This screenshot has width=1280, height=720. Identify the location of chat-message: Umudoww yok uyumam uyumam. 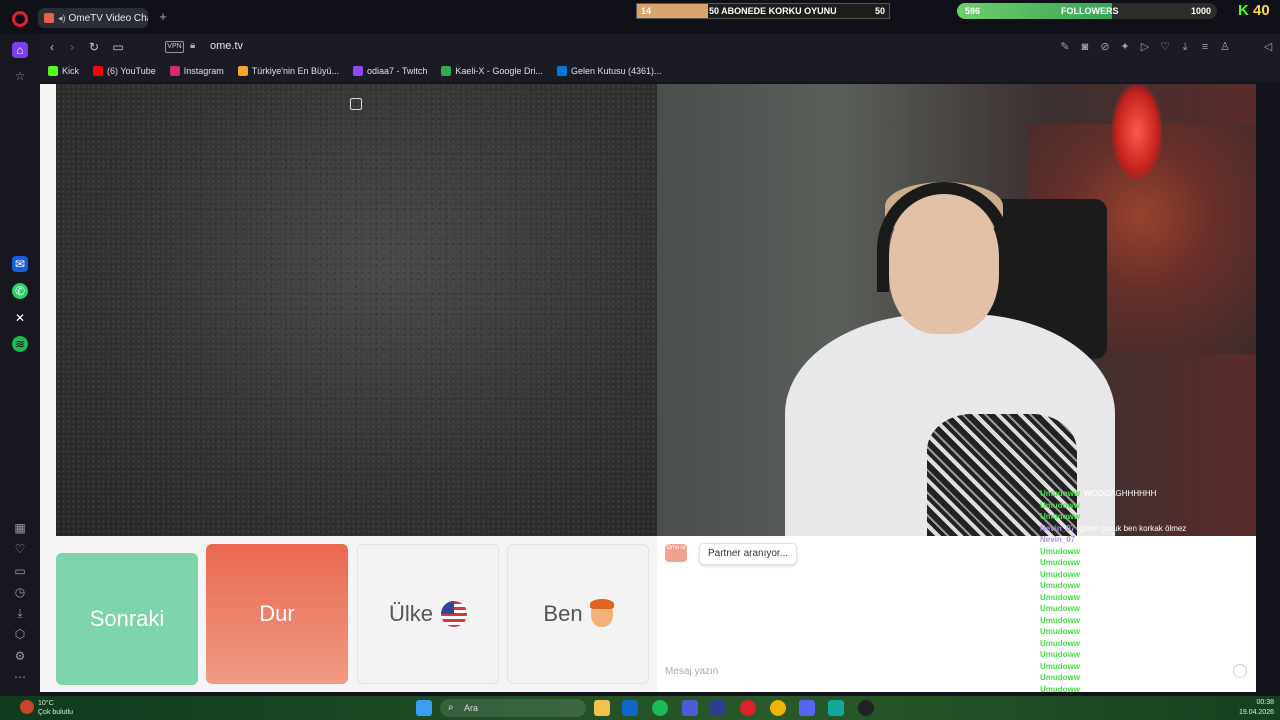
(1148, 644).